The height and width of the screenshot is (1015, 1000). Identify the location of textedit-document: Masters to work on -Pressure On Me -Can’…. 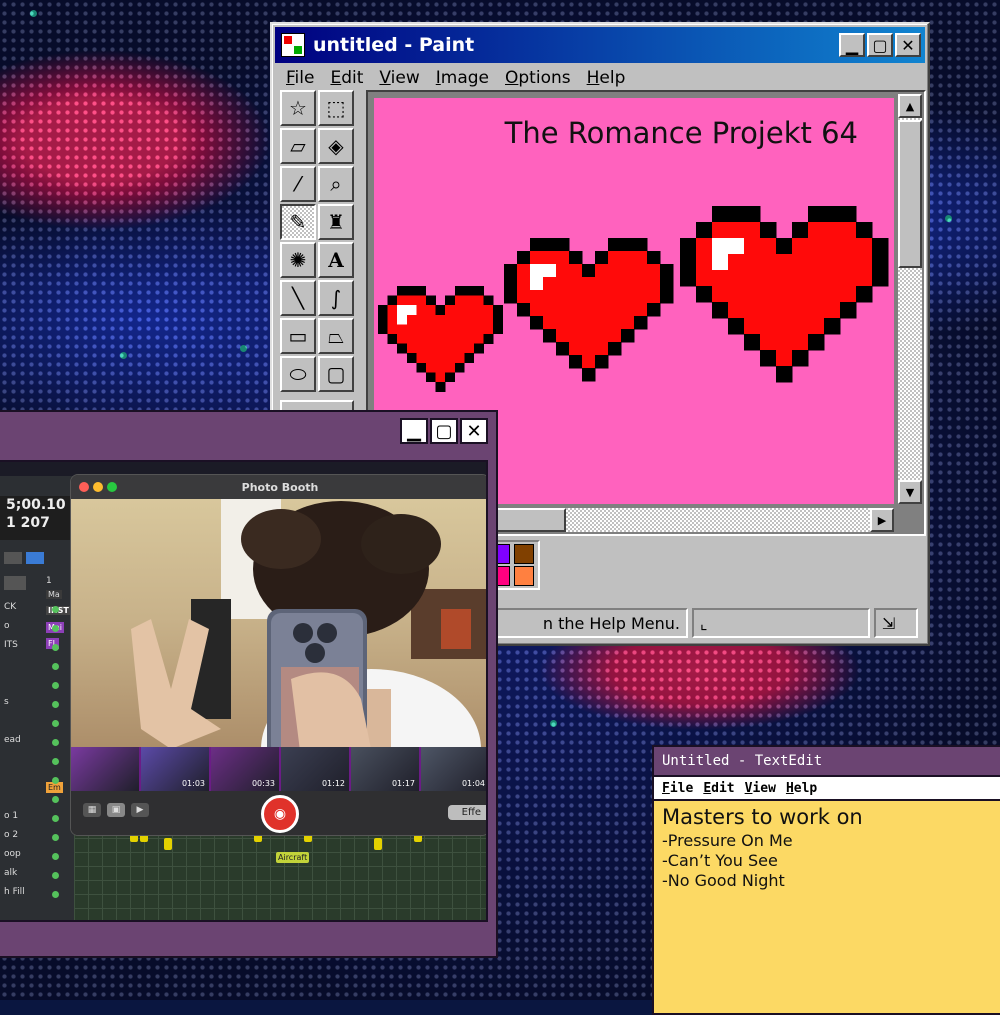
(827, 907).